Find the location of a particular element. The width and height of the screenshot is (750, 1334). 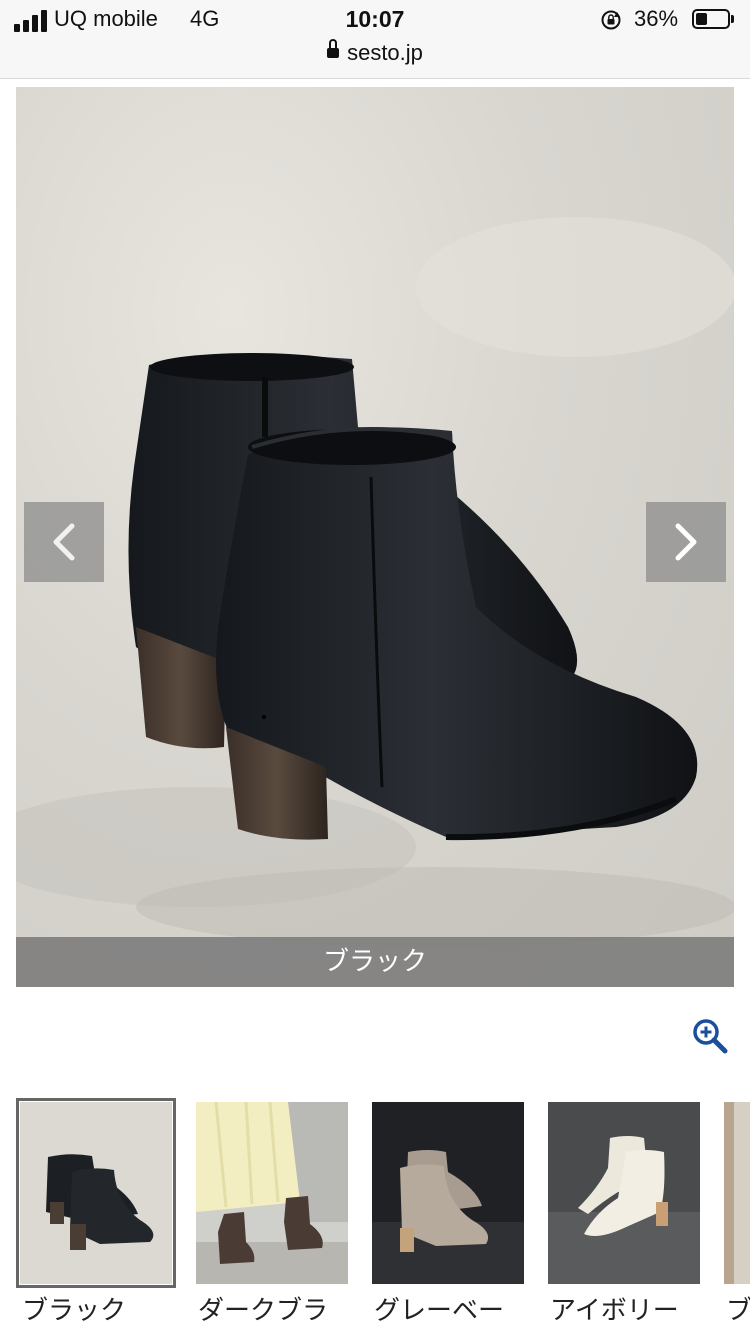

chevron-left-icon is located at coordinates (64, 542).